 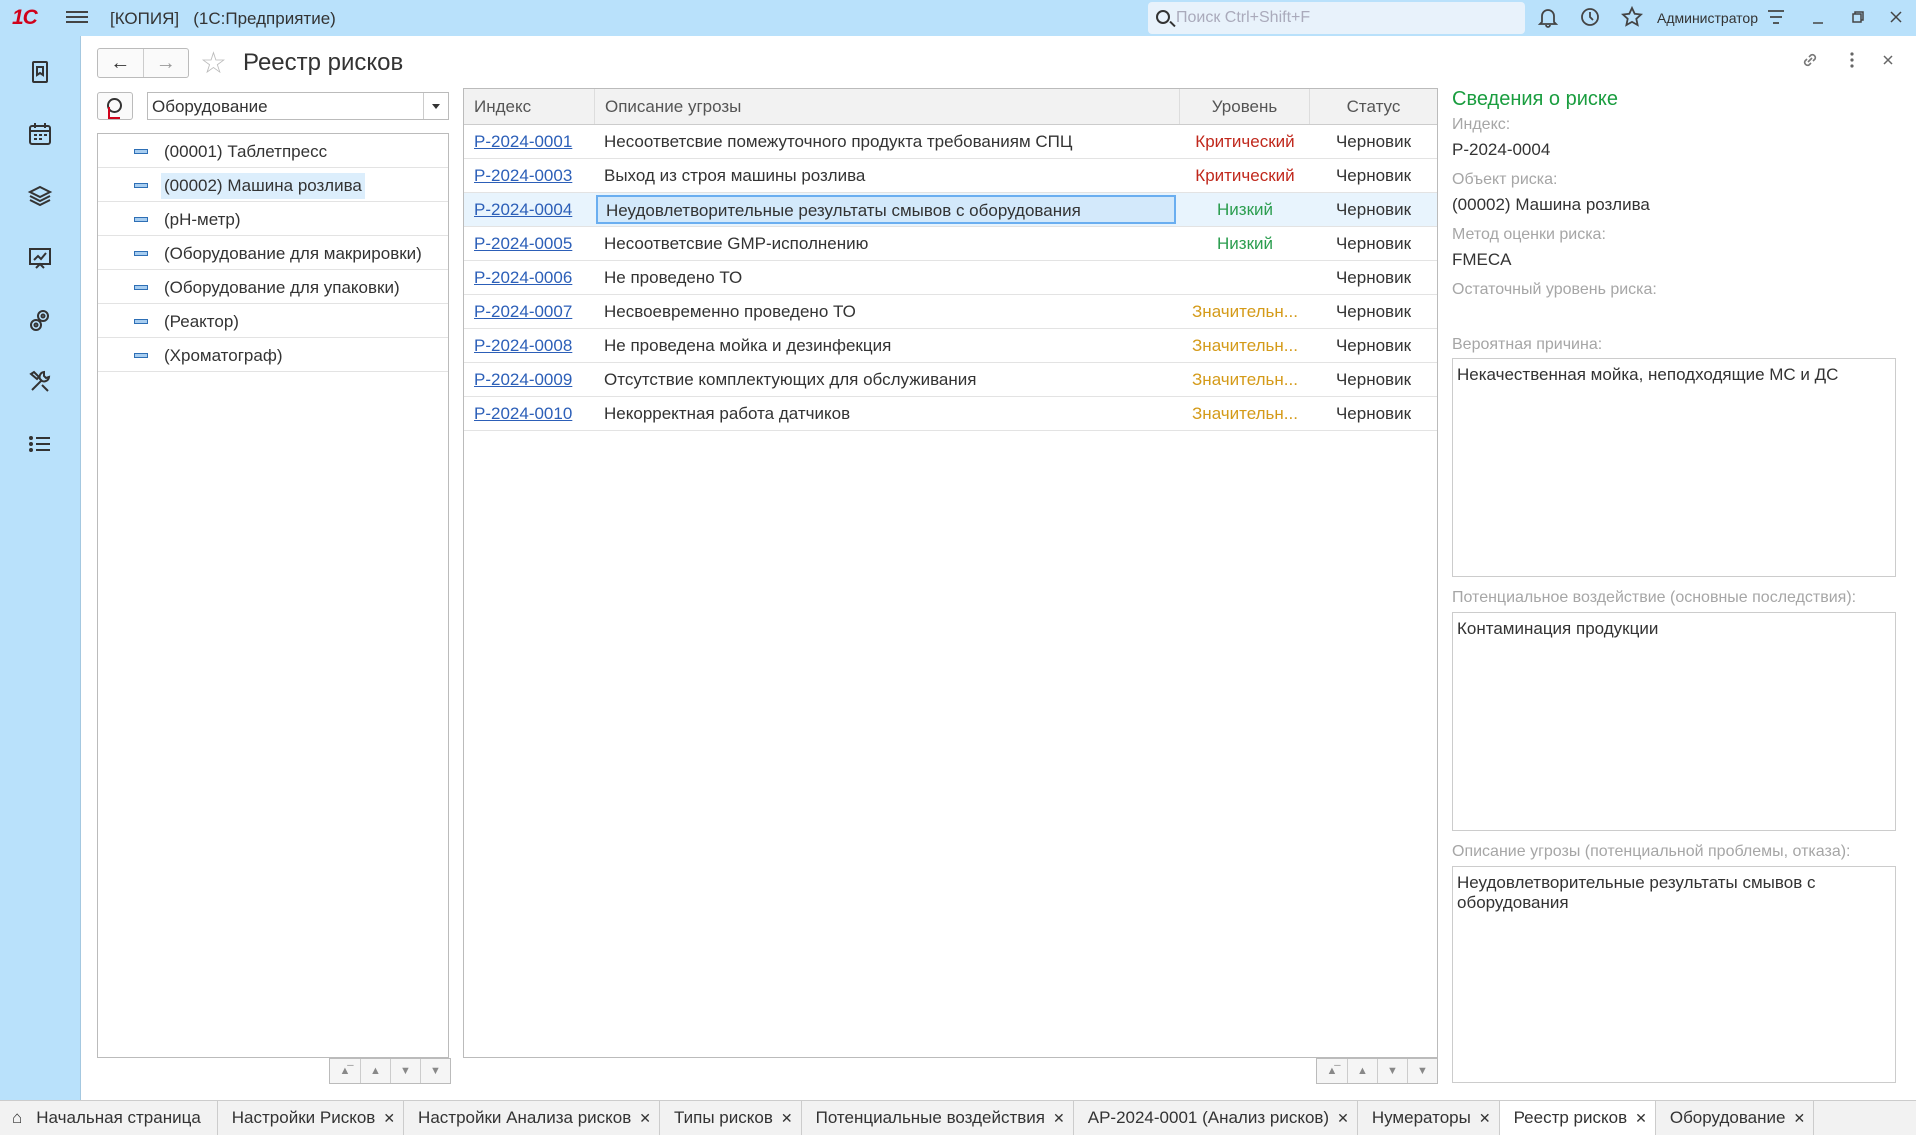 What do you see at coordinates (298, 106) in the screenshot?
I see `group-by-select: Оборудование` at bounding box center [298, 106].